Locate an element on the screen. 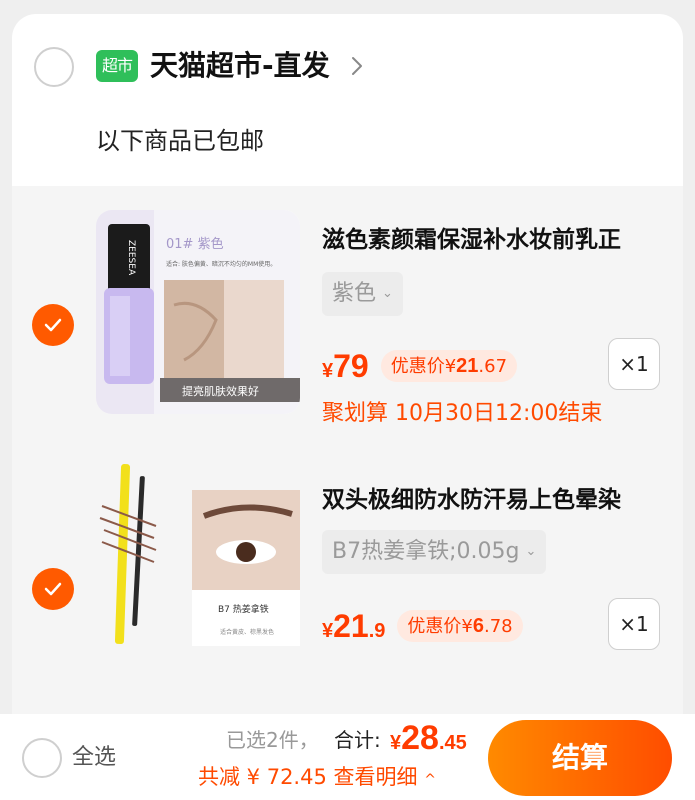 The image size is (695, 800). checkout-bar: 全选 已选2件， 合计: ¥28.45 共减 ¥ 72.45 查看明细 ^ 结算 is located at coordinates (347, 757).